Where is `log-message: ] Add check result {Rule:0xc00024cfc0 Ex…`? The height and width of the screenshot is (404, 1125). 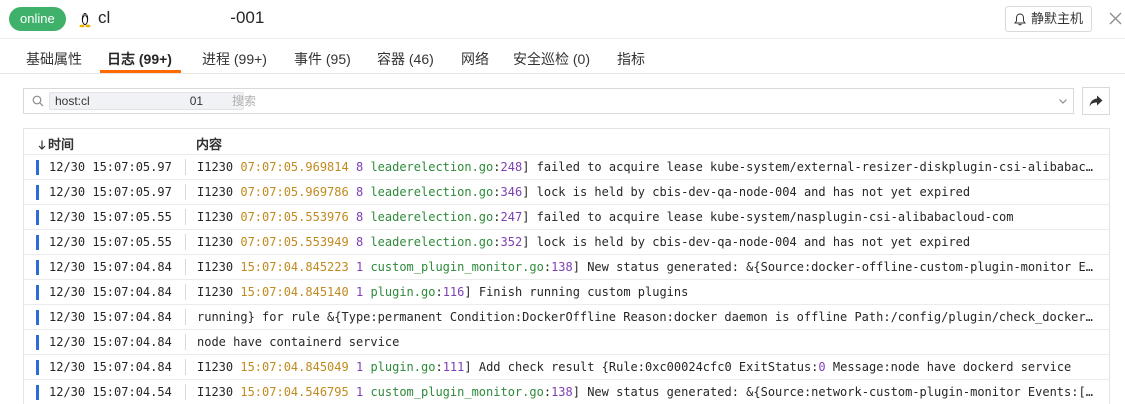 log-message: ] Add check result {Rule:0xc00024cfc0 Ex… is located at coordinates (641, 367).